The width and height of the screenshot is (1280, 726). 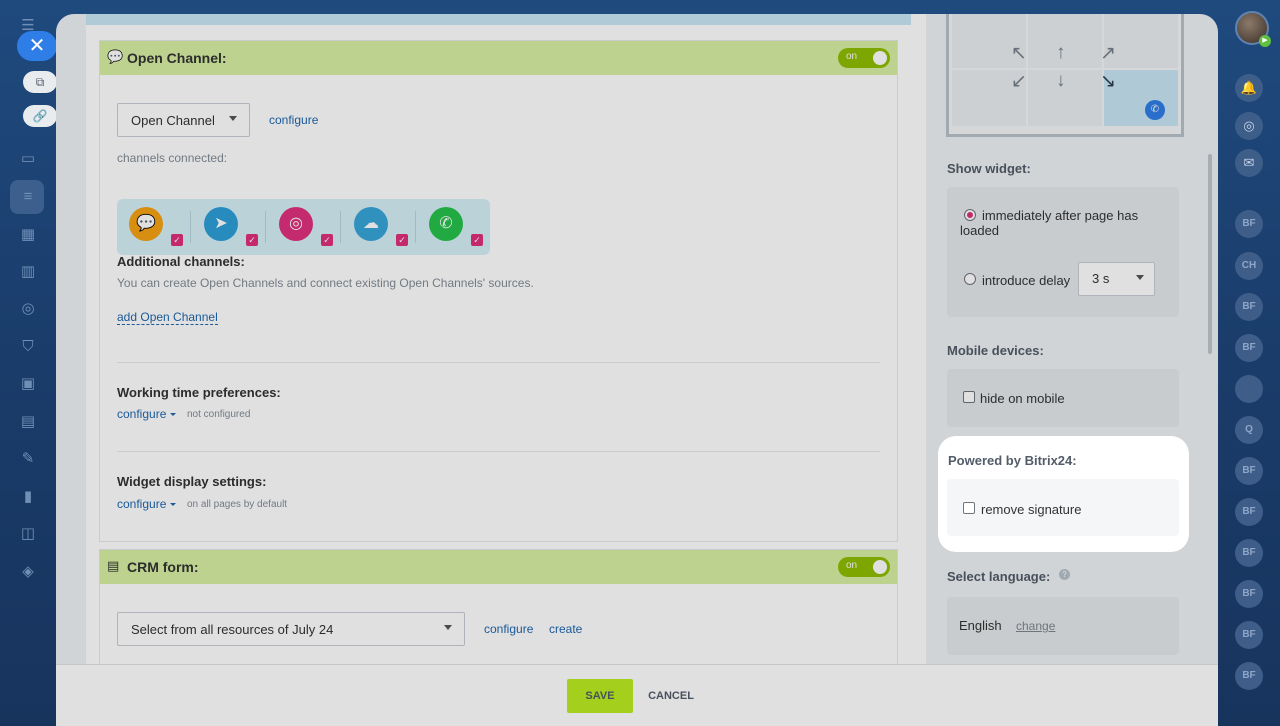 I want to click on scrollbar, so click(x=1210, y=254).